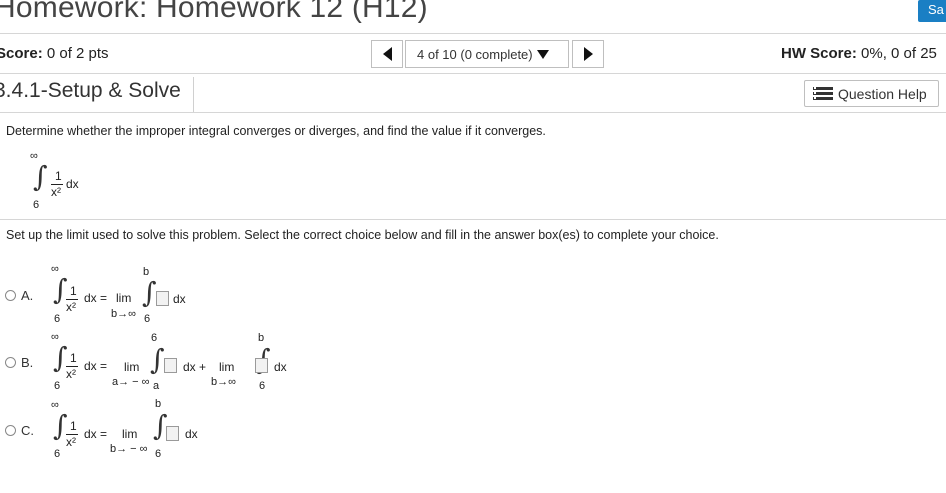  I want to click on section-title: 3.4.1-Setup & Solve, so click(90, 90).